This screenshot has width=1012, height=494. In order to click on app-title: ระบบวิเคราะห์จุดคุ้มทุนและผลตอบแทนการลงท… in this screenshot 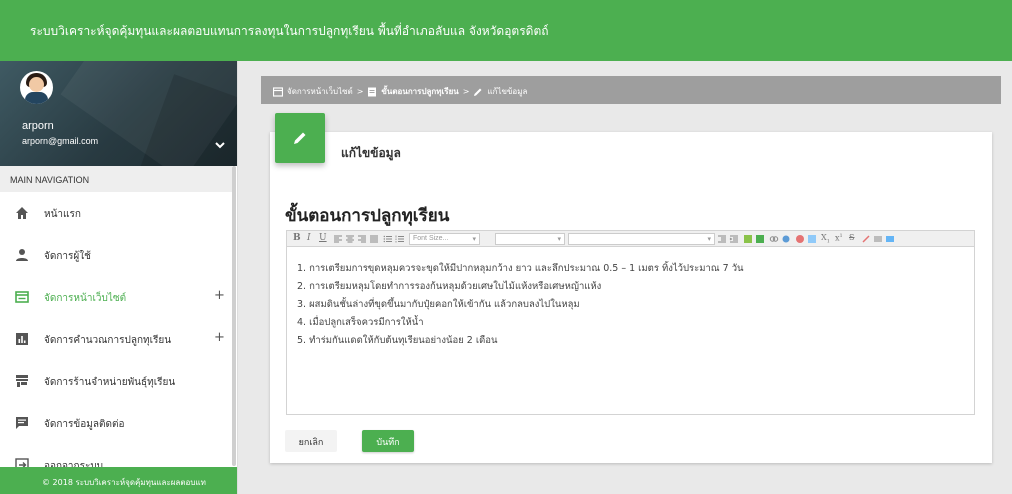, I will do `click(289, 31)`.